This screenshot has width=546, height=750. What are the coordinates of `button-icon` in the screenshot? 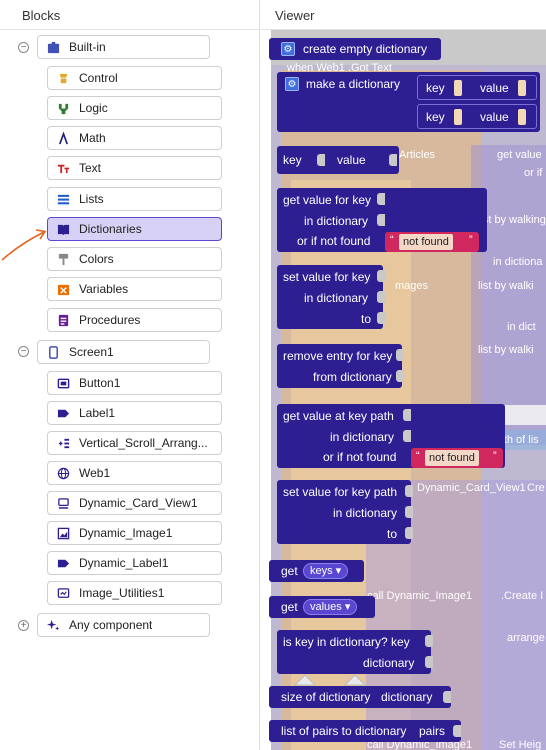 It's located at (63, 383).